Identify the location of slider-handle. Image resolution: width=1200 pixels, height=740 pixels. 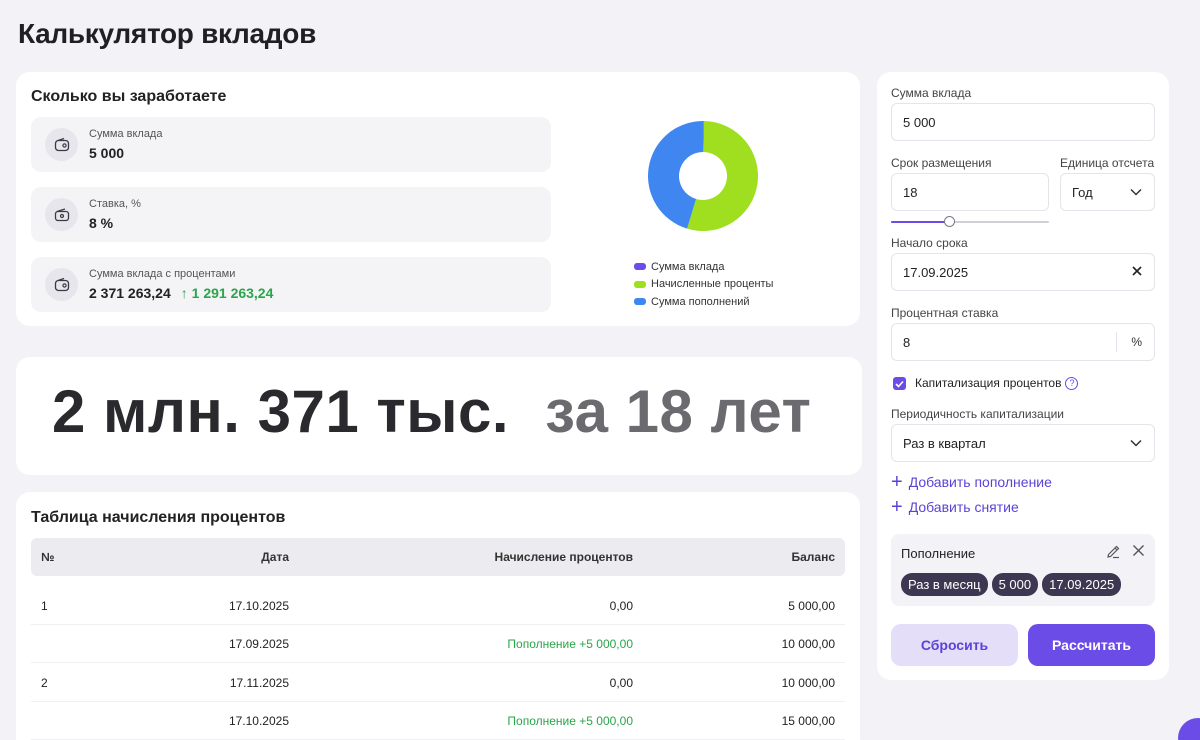
(950, 221).